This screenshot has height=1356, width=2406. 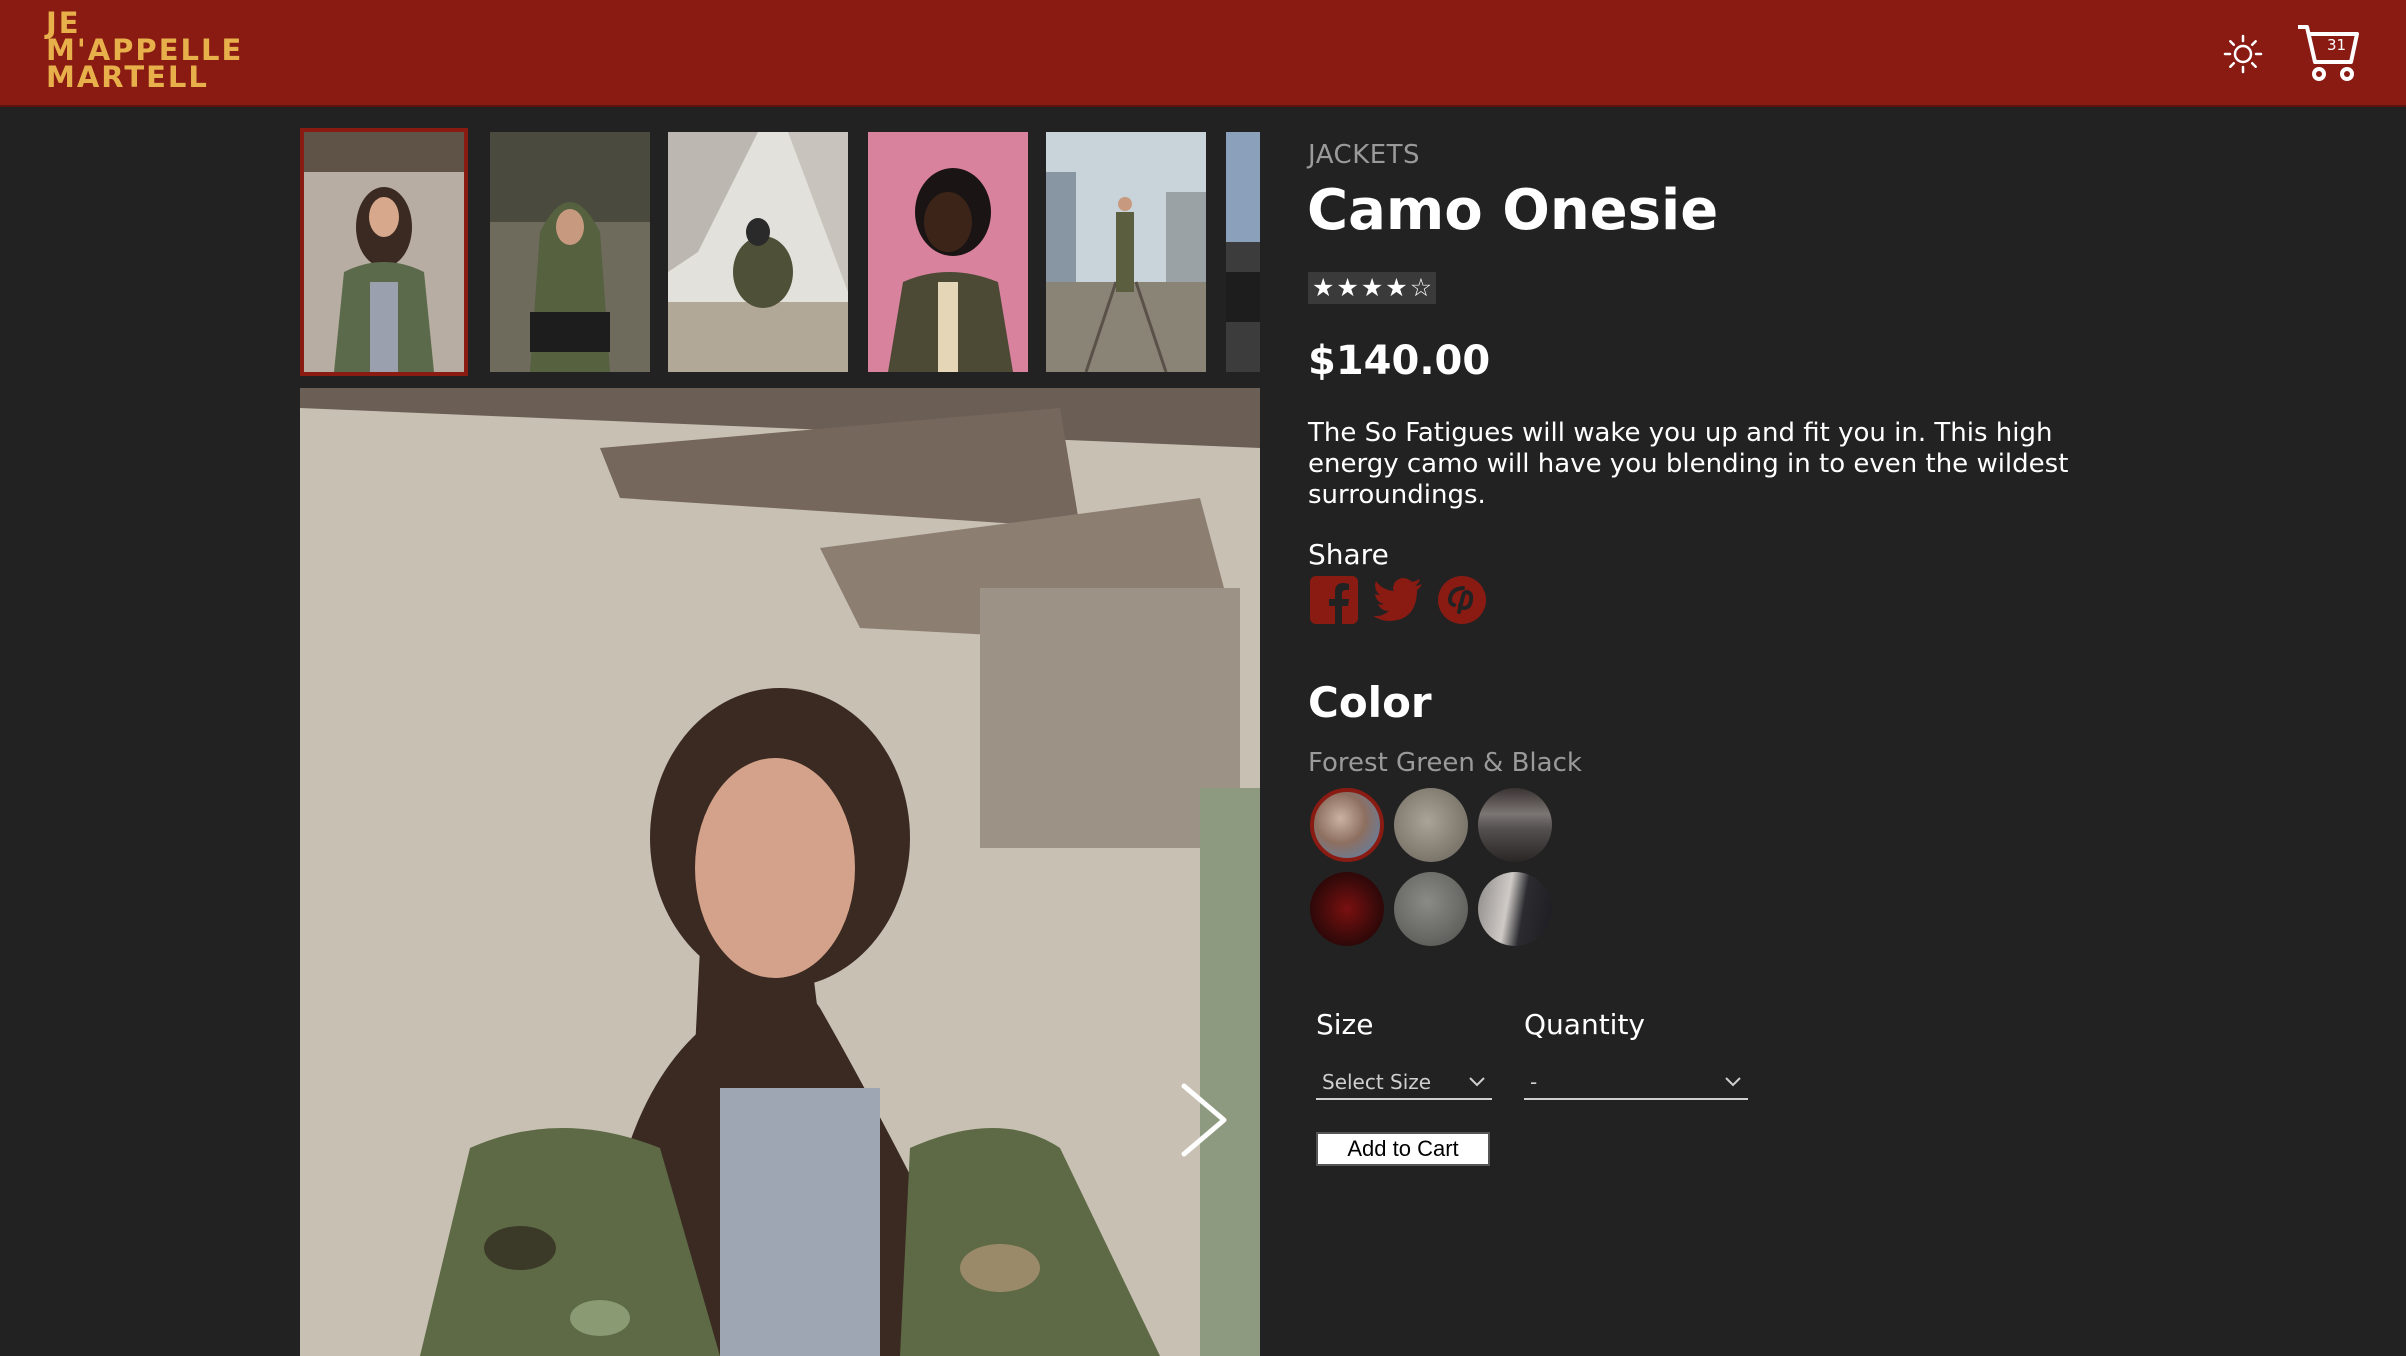 I want to click on thumbnail-2-image, so click(x=570, y=252).